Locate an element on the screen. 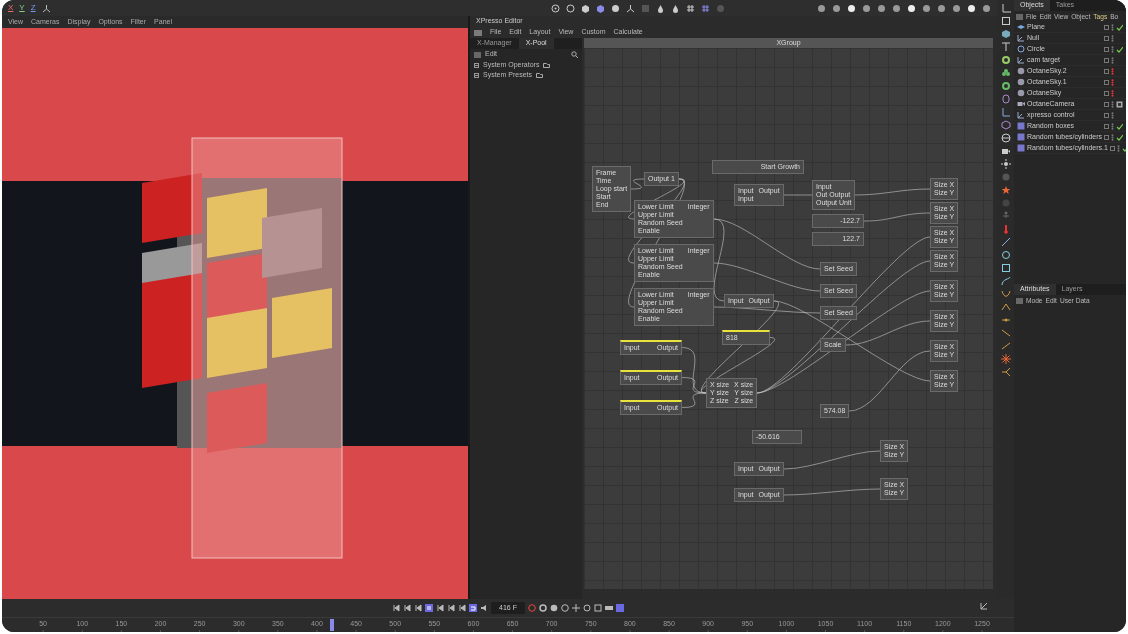 This screenshot has height=634, width=1128. play-icon is located at coordinates (429, 608).